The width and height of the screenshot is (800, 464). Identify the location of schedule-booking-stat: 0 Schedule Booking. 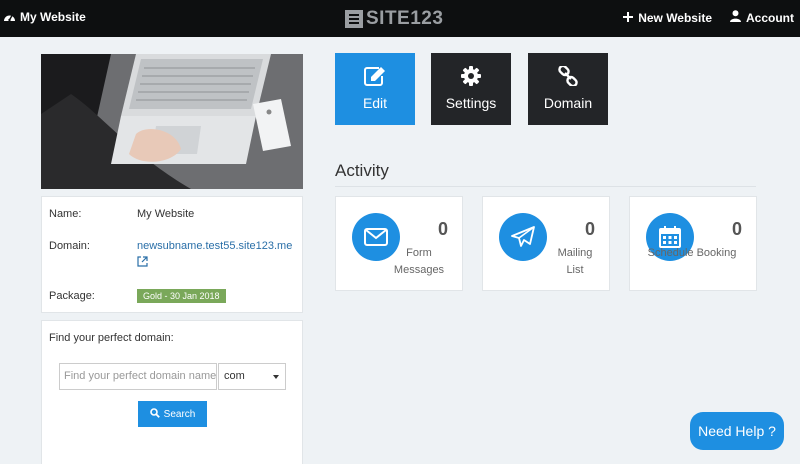
(693, 243).